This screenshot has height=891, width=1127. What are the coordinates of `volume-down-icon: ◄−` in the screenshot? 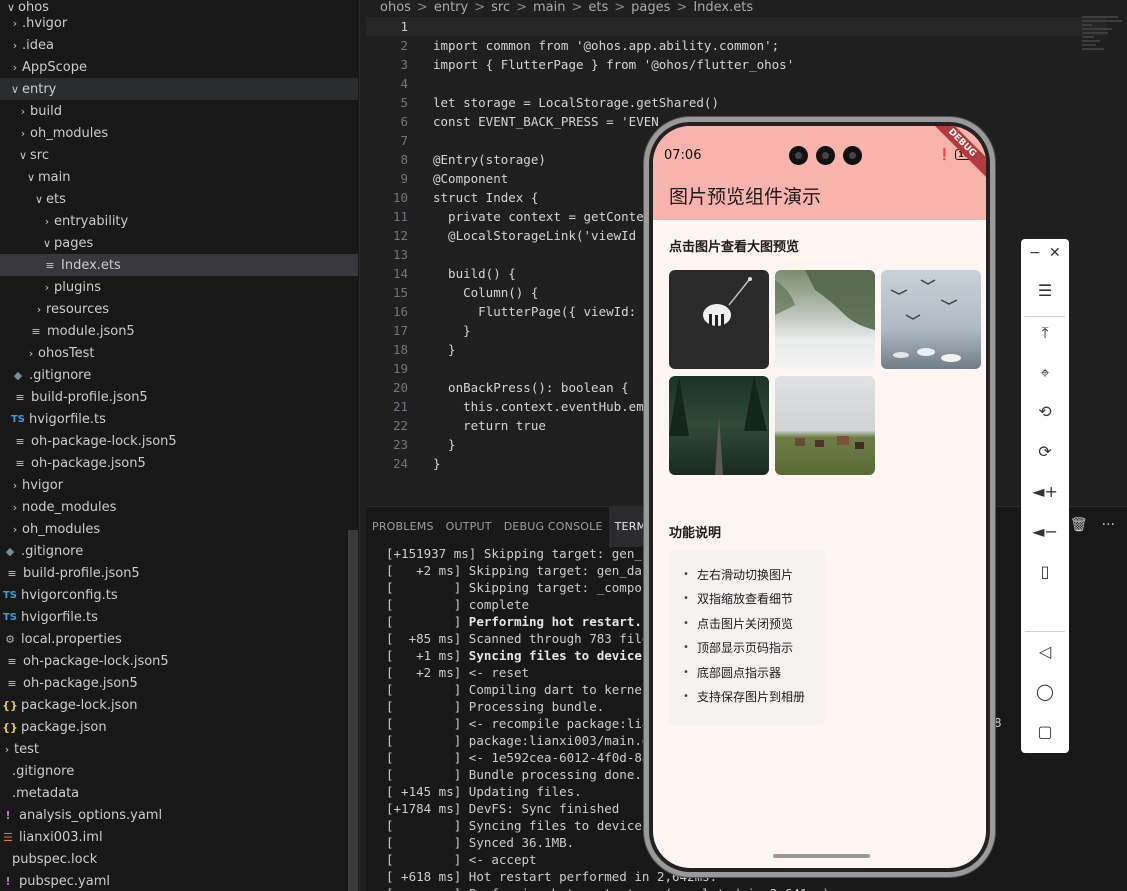 It's located at (1045, 531).